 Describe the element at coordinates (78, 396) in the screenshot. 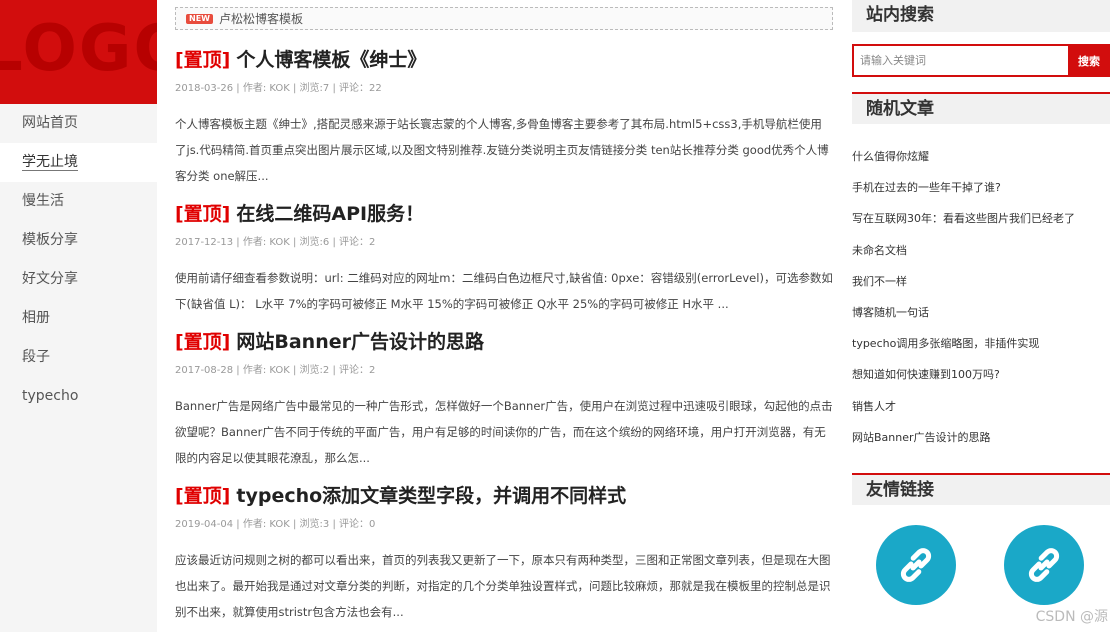

I see `nav-item-typecho: typecho` at that location.